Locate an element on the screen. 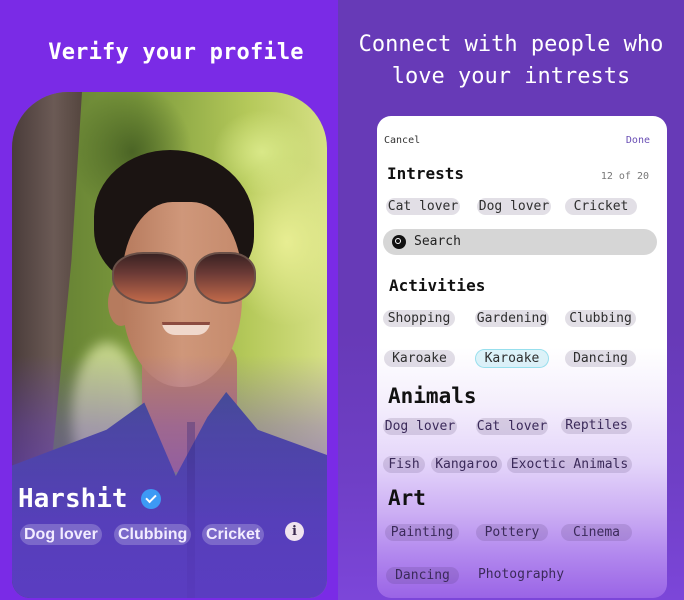 The width and height of the screenshot is (684, 600). interest-chip: Painting is located at coordinates (422, 532).